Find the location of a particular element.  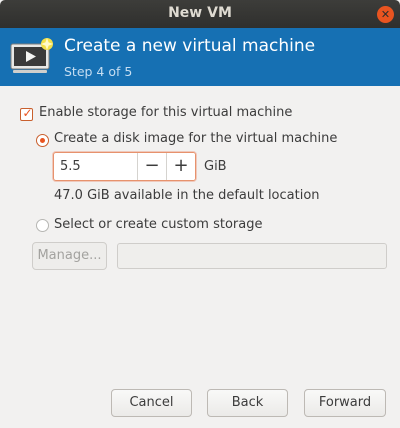

minus-icon: − is located at coordinates (152, 165).